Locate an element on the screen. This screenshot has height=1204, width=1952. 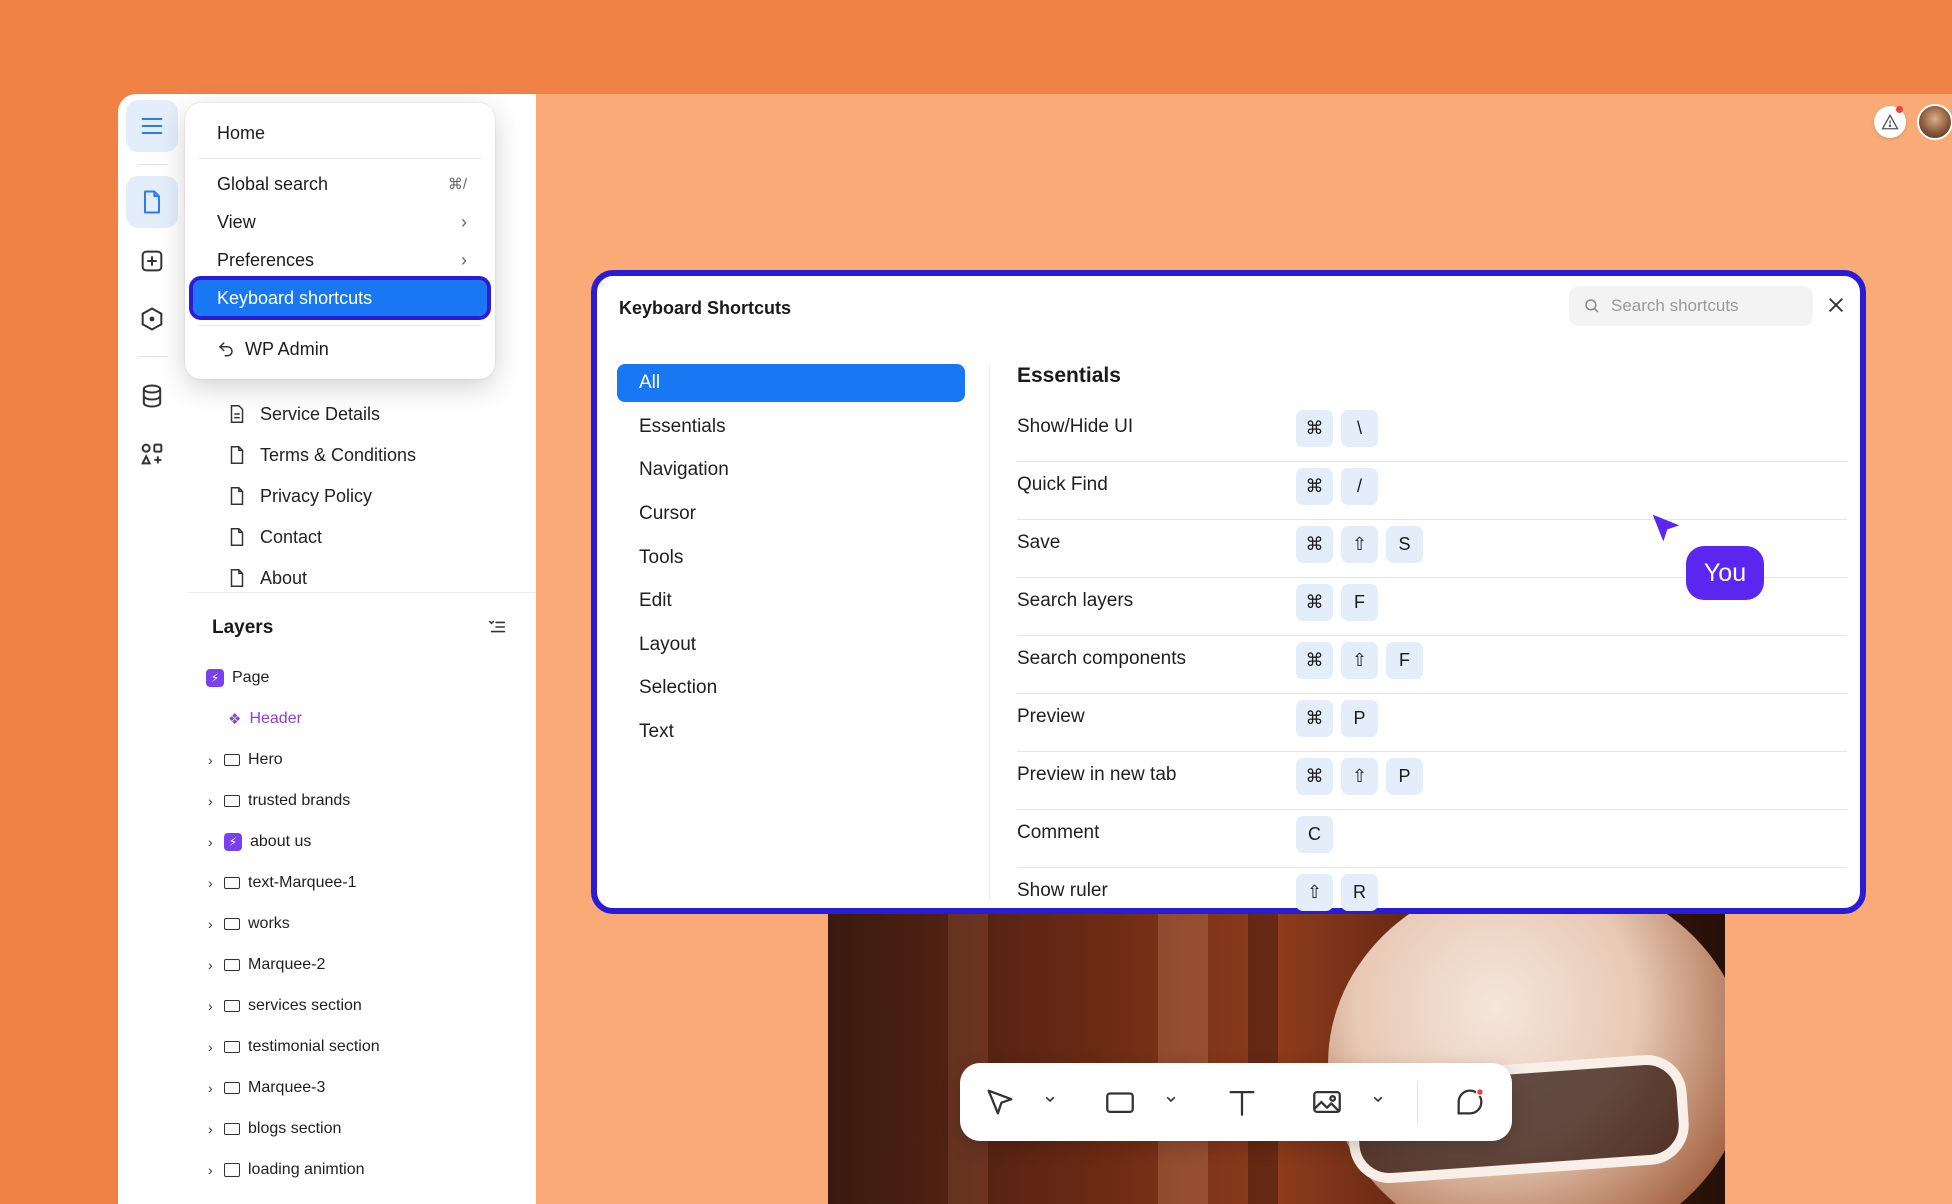
layer-row-text-marquee-1: › text-Marquee-1 is located at coordinates (282, 883).